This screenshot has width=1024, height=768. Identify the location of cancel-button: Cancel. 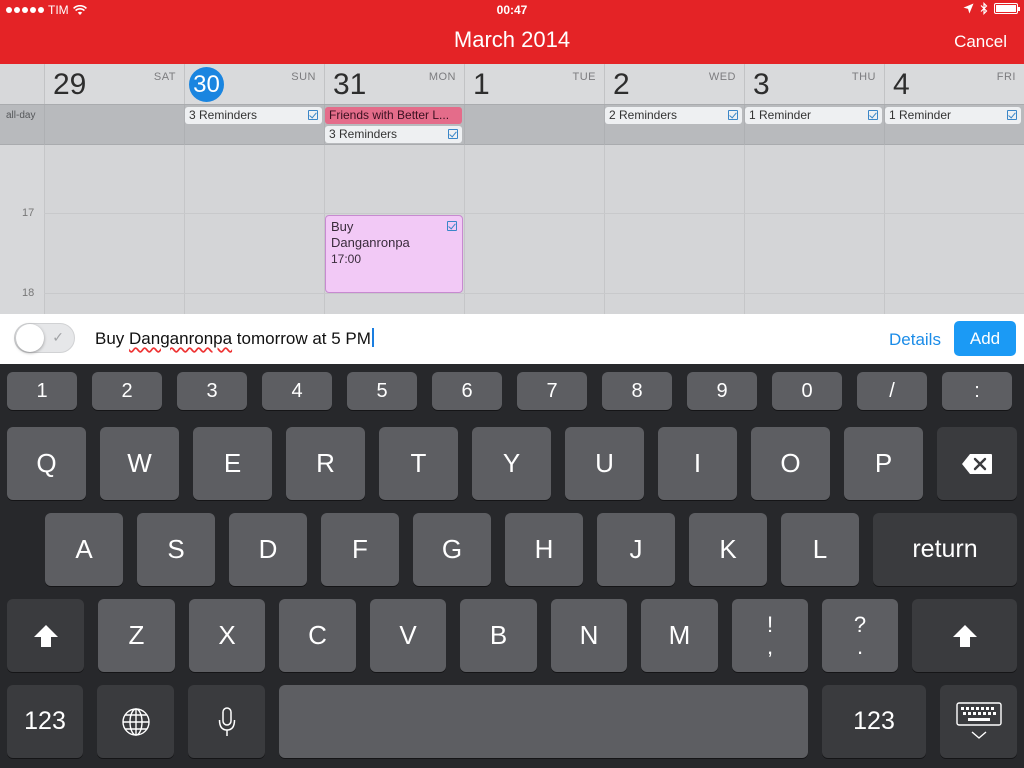
(980, 42).